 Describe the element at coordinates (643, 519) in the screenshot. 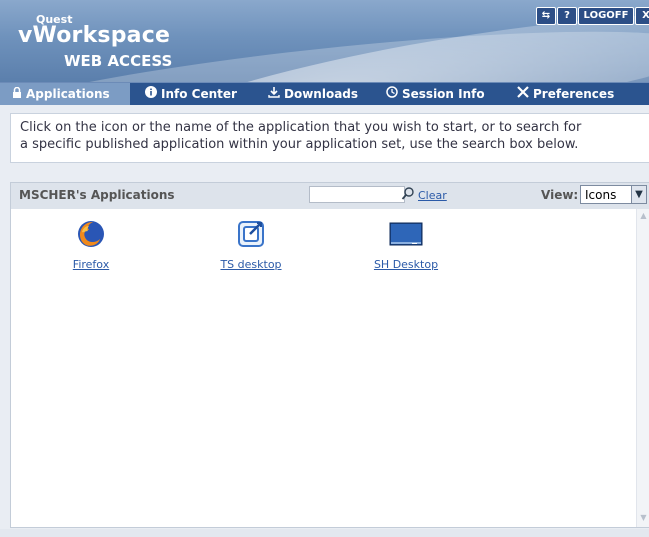

I see `scroll-down-icon: ▼` at that location.